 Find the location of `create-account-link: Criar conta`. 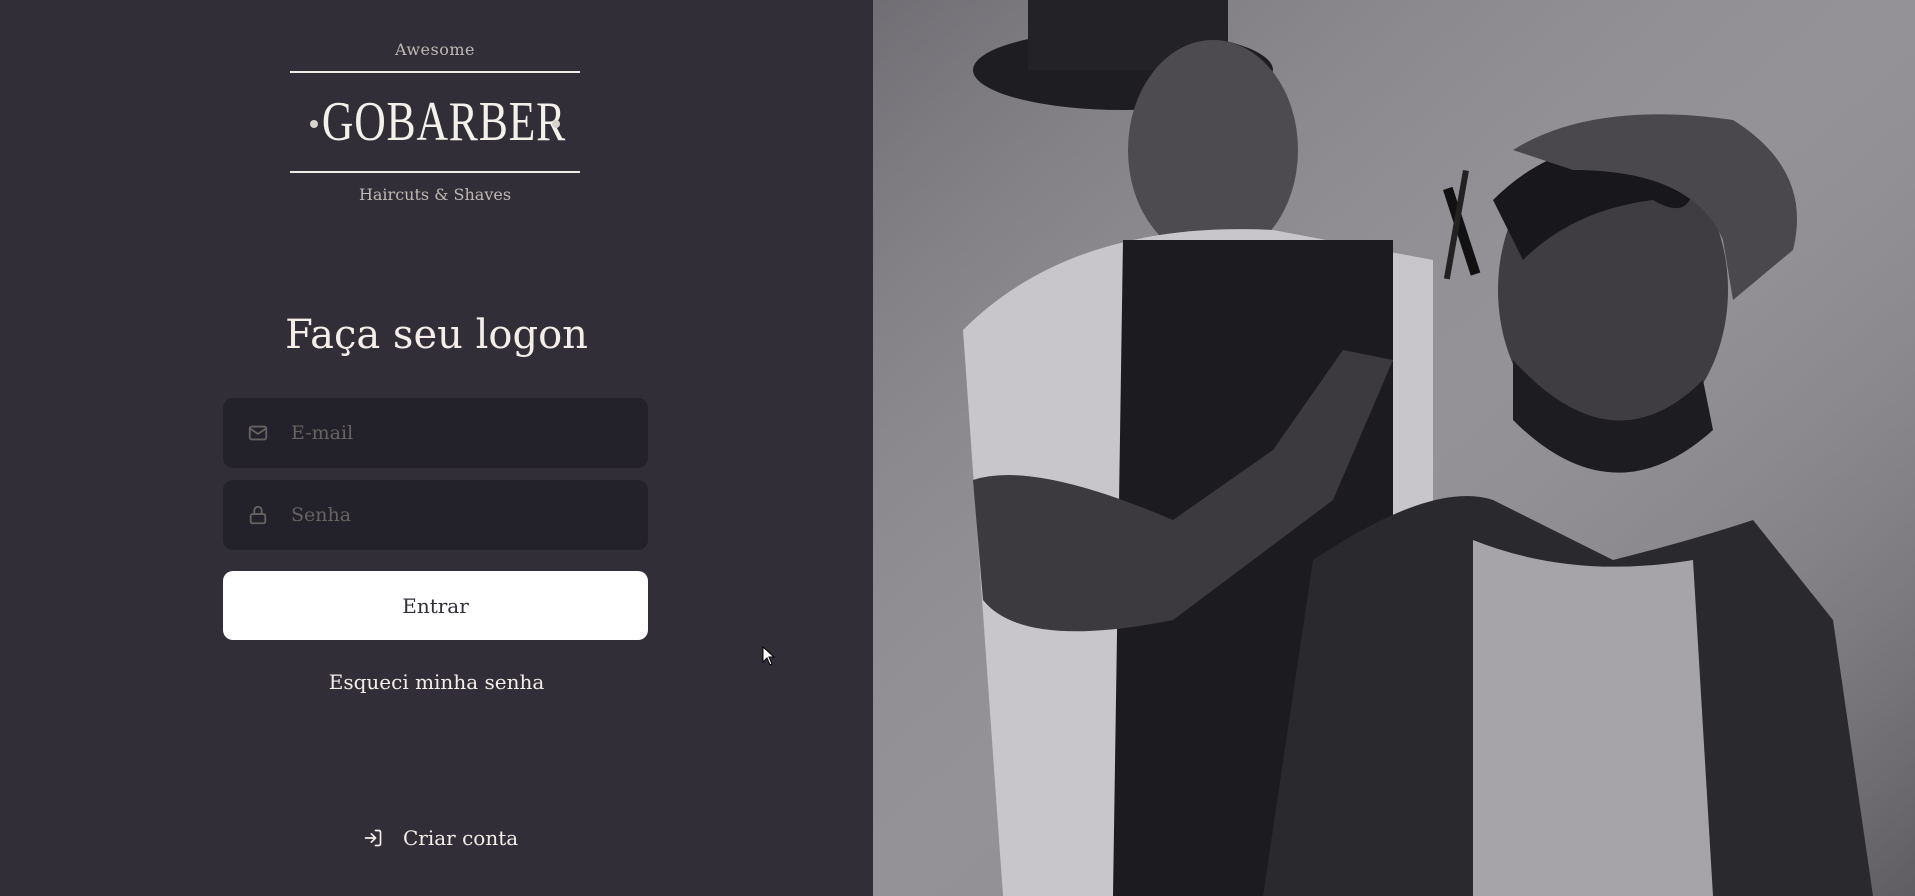

create-account-link: Criar conta is located at coordinates (440, 838).